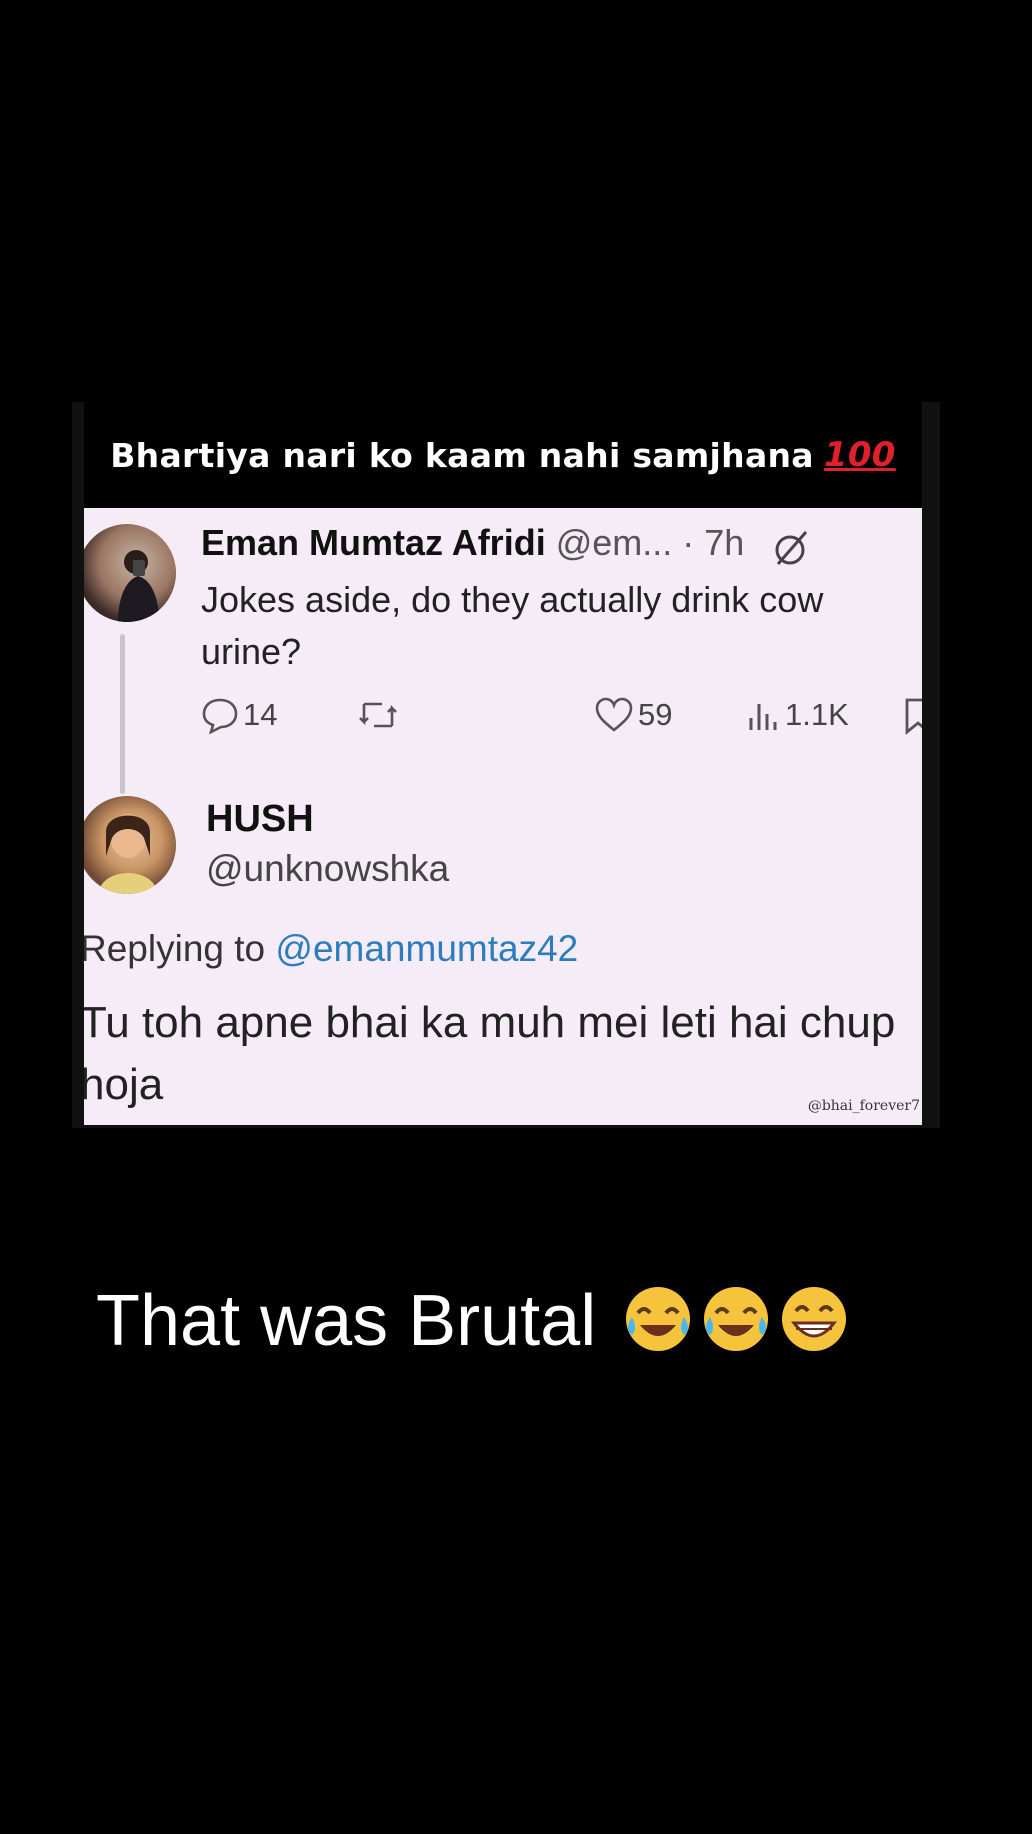  What do you see at coordinates (239, 715) in the screenshot?
I see `reply-button: 14` at bounding box center [239, 715].